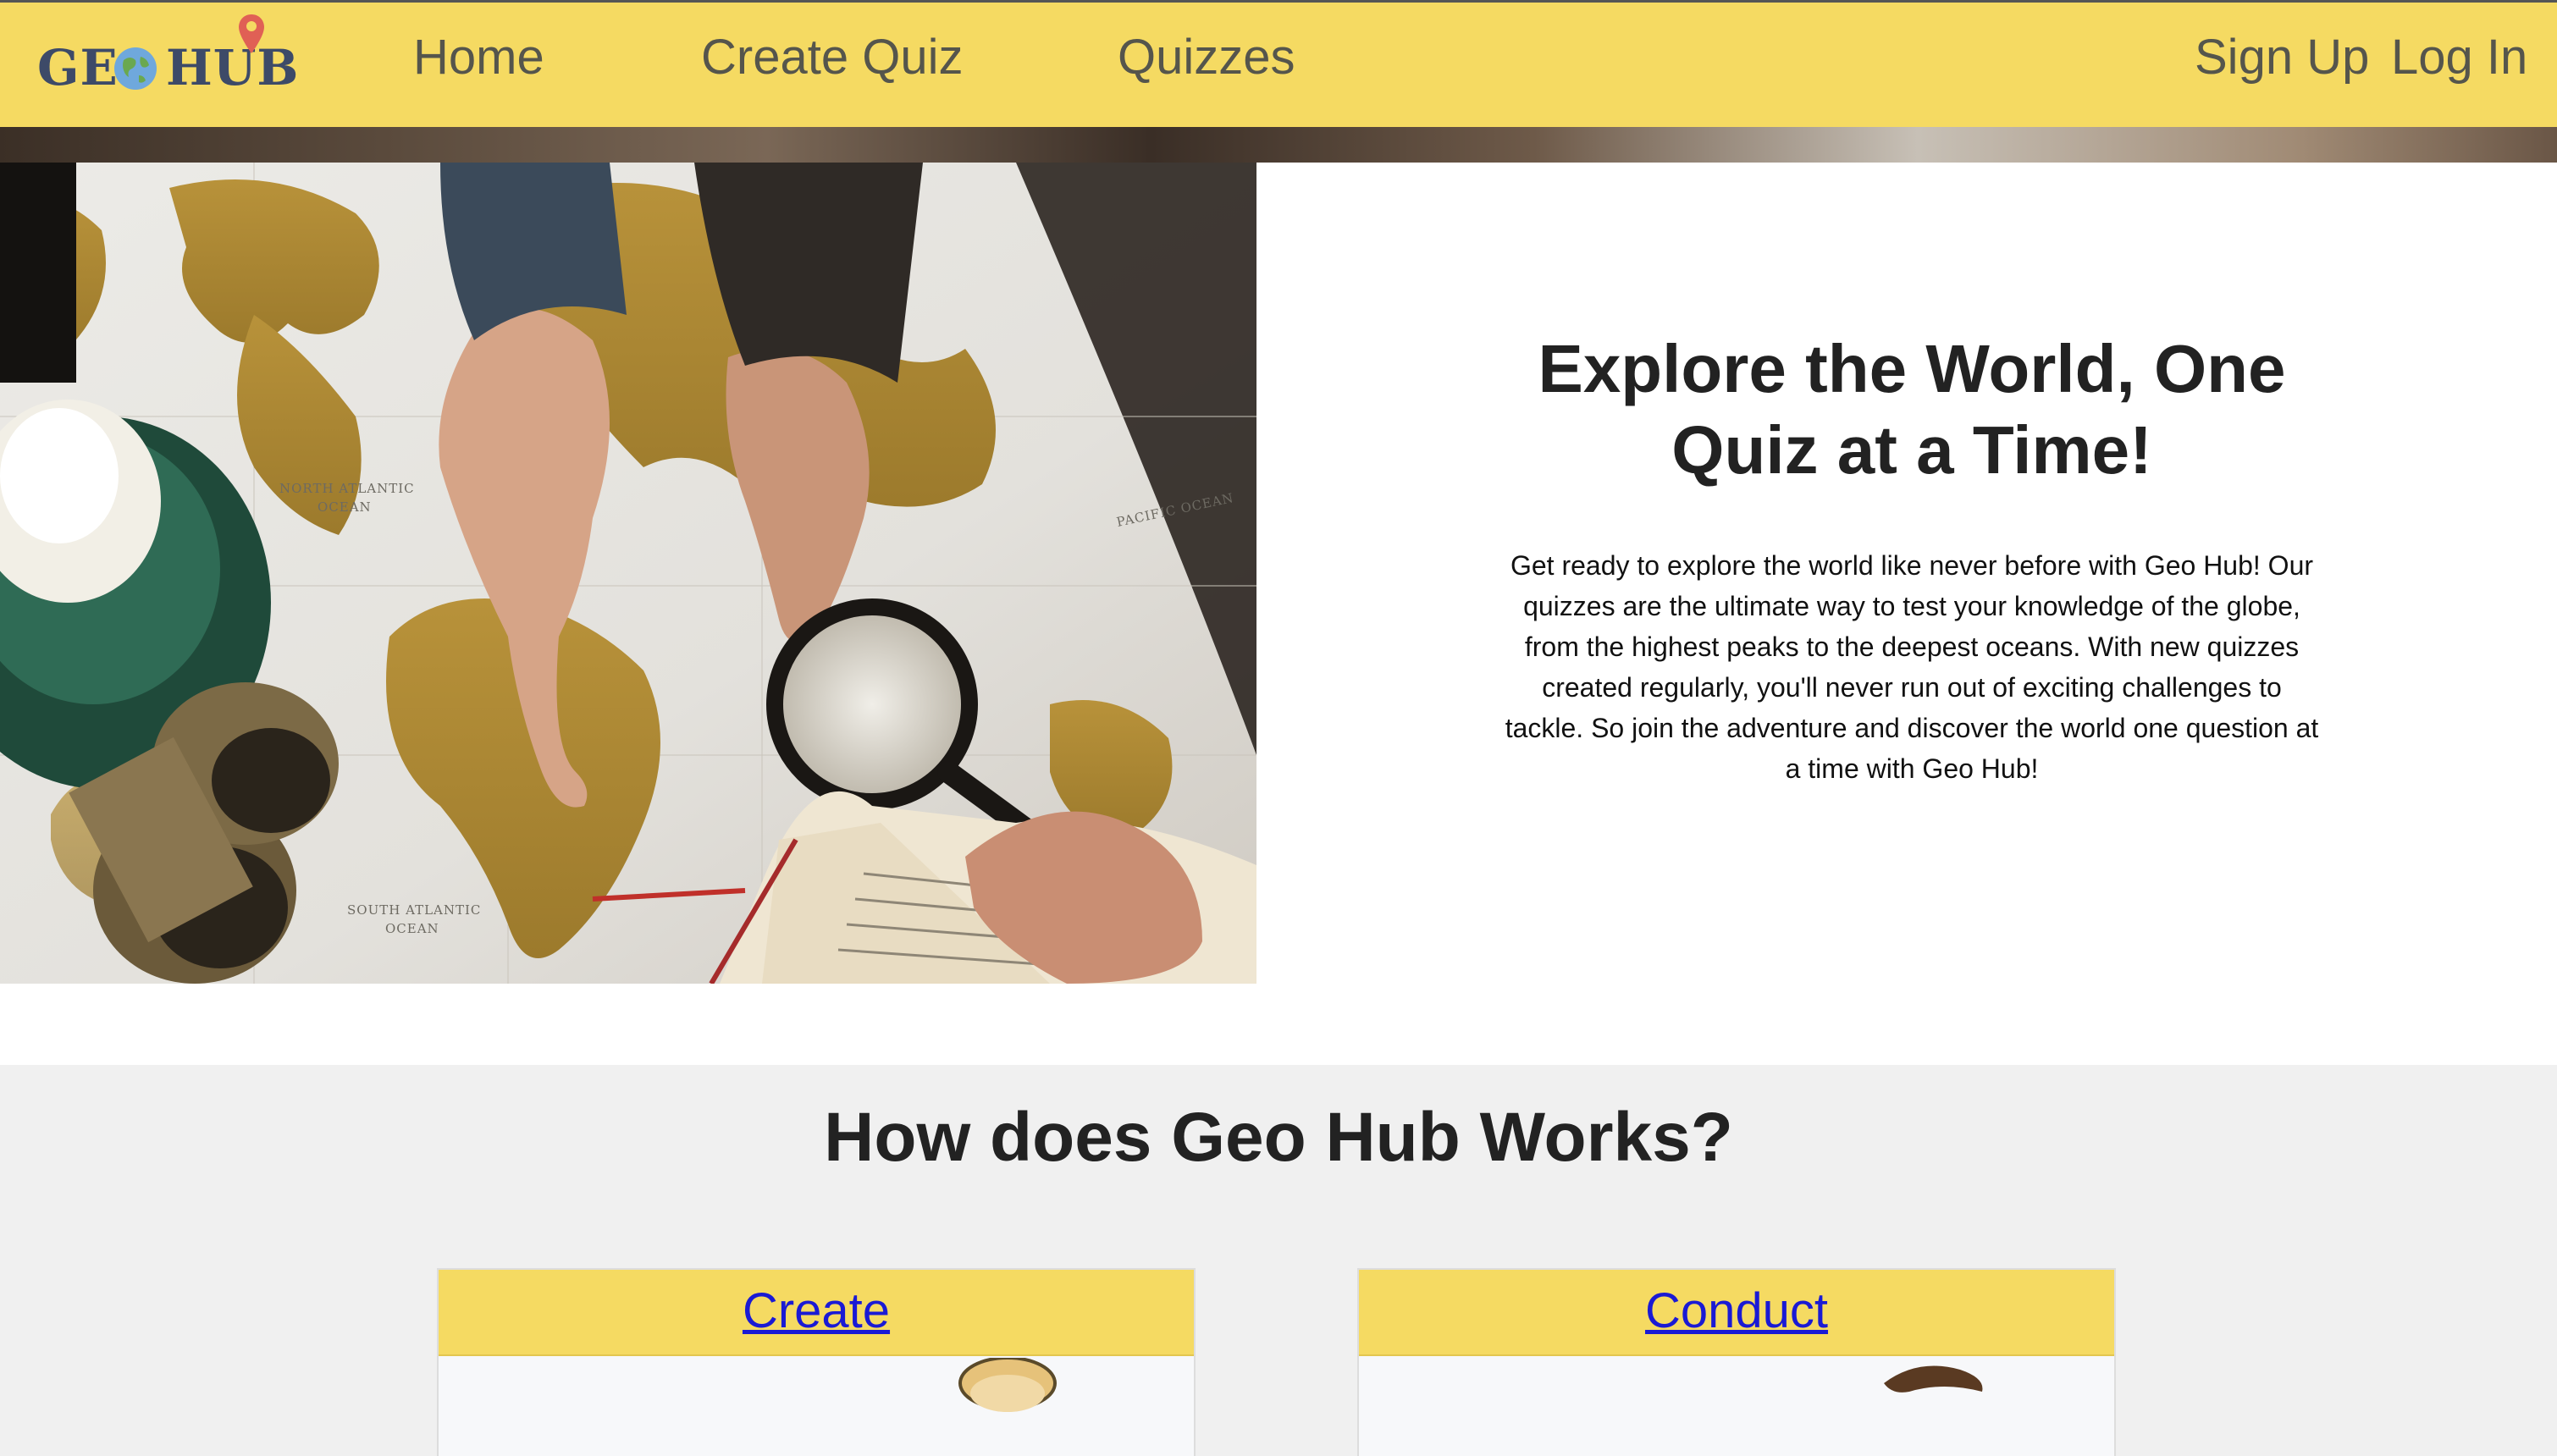  I want to click on conduct-card-illustration, so click(1736, 1407).